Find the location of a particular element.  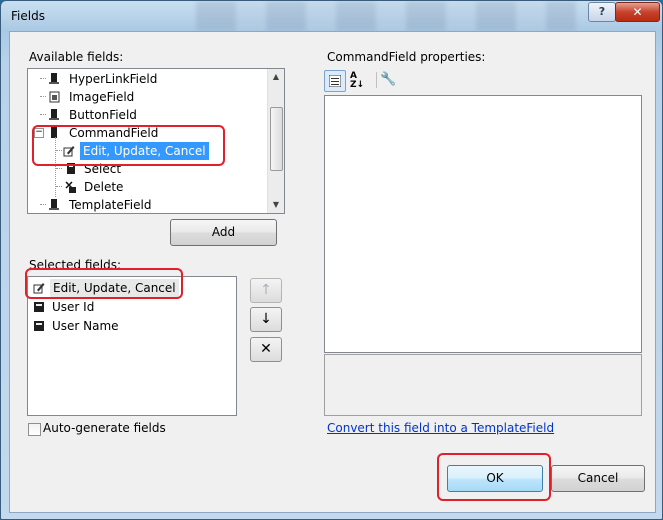

add-button: Add is located at coordinates (223, 232).